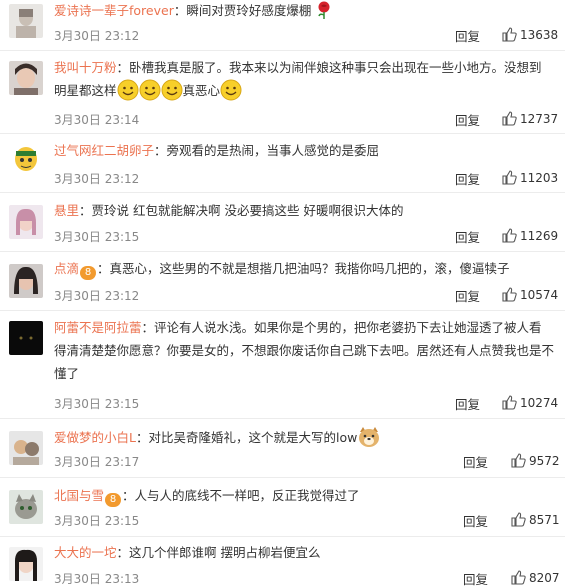 This screenshot has width=565, height=588. Describe the element at coordinates (369, 437) in the screenshot. I see `doge-emoji-icon` at that location.